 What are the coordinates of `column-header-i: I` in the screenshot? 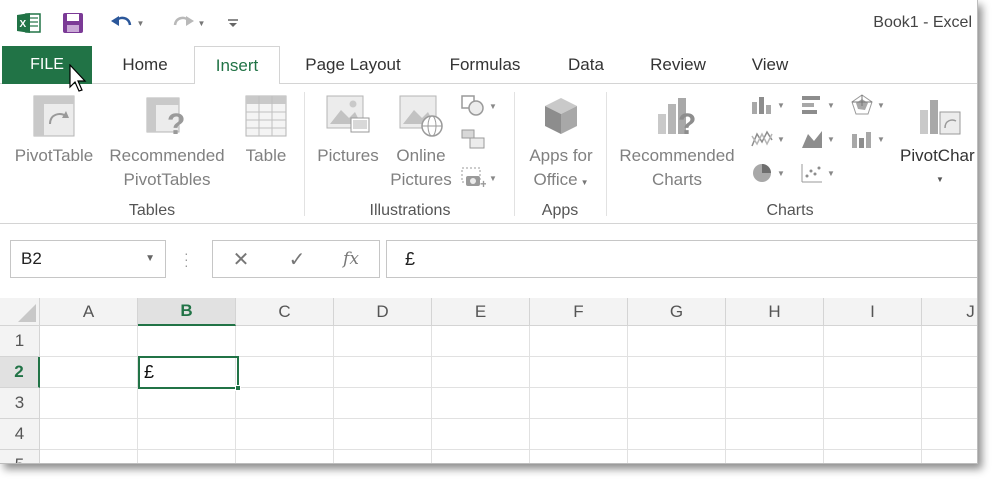 It's located at (873, 312).